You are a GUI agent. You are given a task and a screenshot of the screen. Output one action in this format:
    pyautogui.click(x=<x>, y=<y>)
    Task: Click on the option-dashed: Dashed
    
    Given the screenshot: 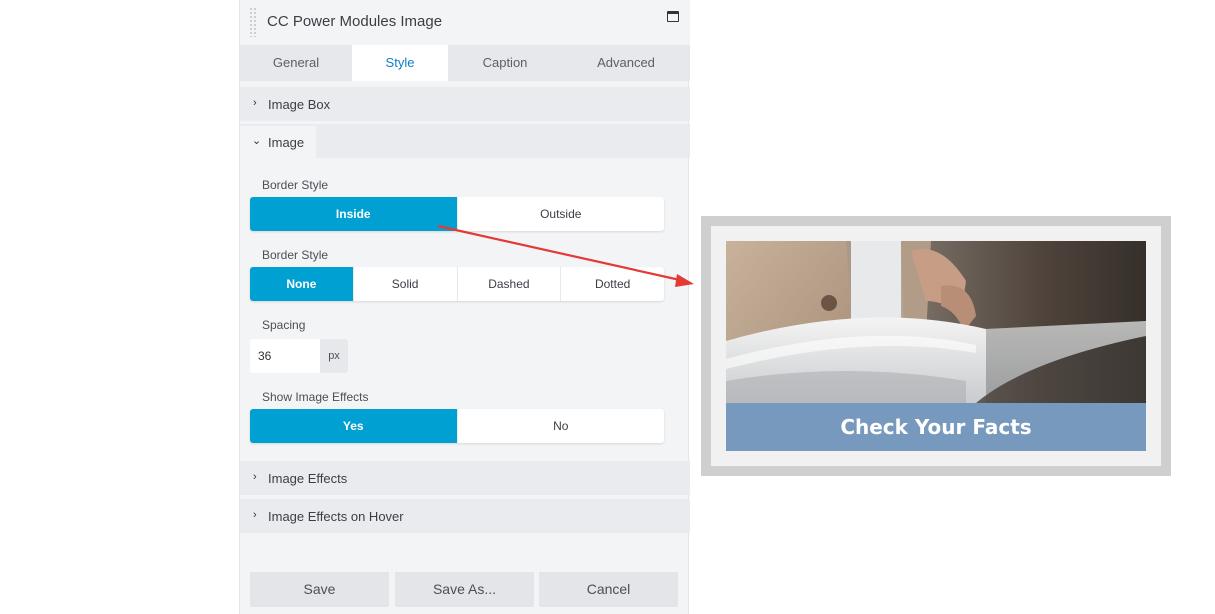 What is the action you would take?
    pyautogui.click(x=510, y=284)
    